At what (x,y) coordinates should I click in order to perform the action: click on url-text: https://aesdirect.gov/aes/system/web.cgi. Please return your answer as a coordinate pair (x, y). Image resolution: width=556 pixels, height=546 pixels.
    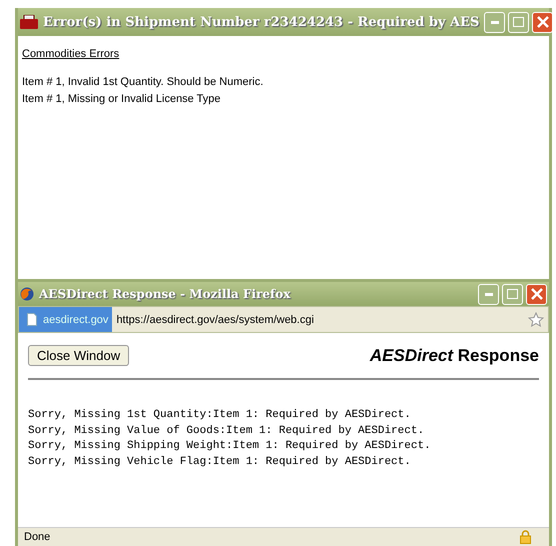
    Looking at the image, I should click on (215, 320).